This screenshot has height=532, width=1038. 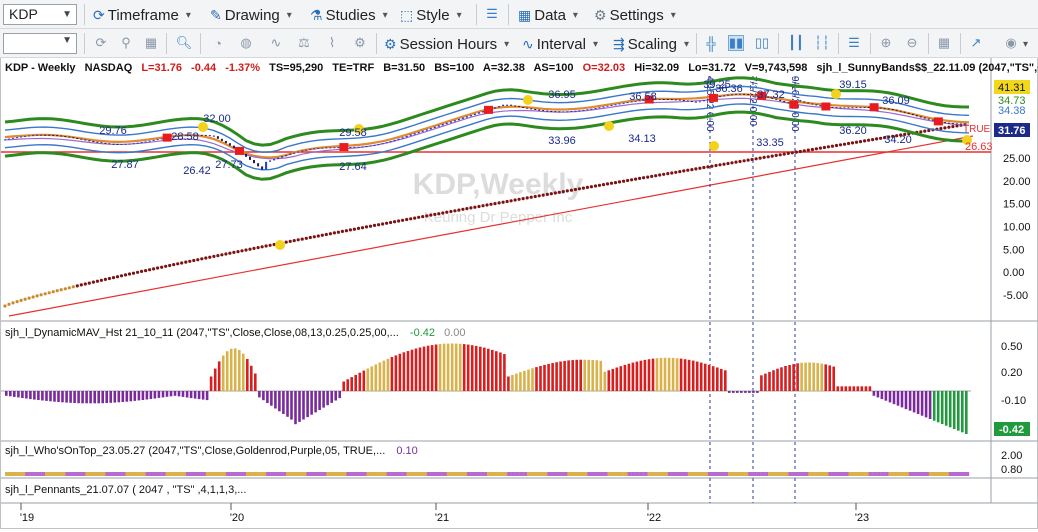 I want to click on candlestick-icon: ▮▮, so click(x=736, y=43).